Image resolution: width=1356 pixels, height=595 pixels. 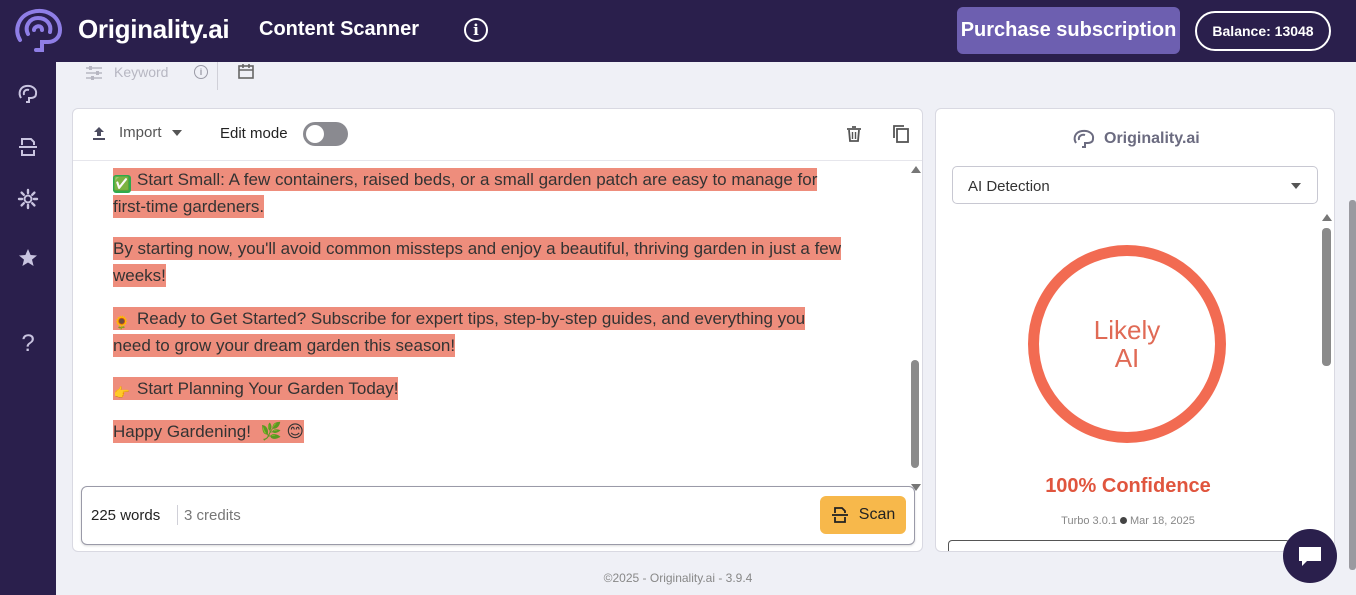 I want to click on sidebar-item-settings, so click(x=28, y=199).